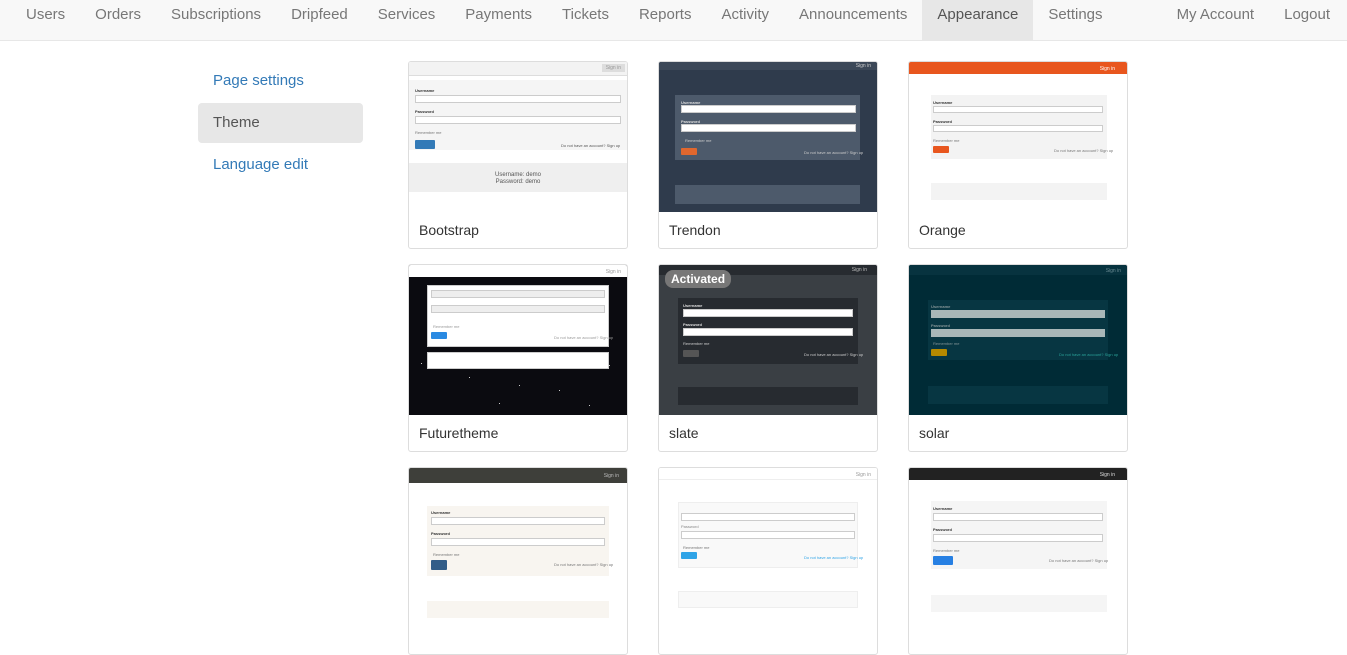 This screenshot has width=1347, height=655. What do you see at coordinates (407, 15) in the screenshot?
I see `nav-services: Services` at bounding box center [407, 15].